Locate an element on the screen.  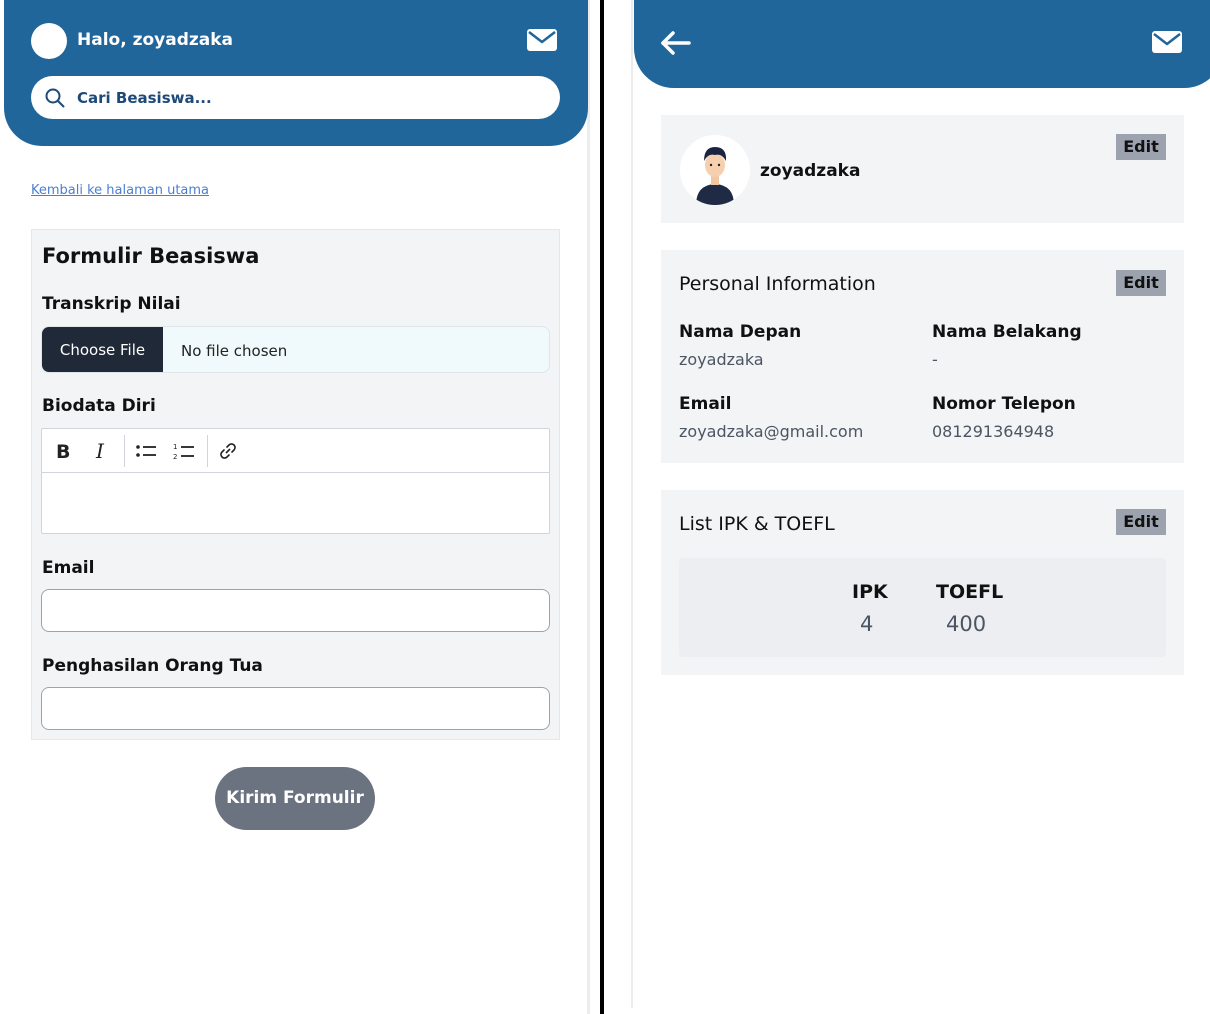
edit-personal-info-button: Edit is located at coordinates (1141, 283).